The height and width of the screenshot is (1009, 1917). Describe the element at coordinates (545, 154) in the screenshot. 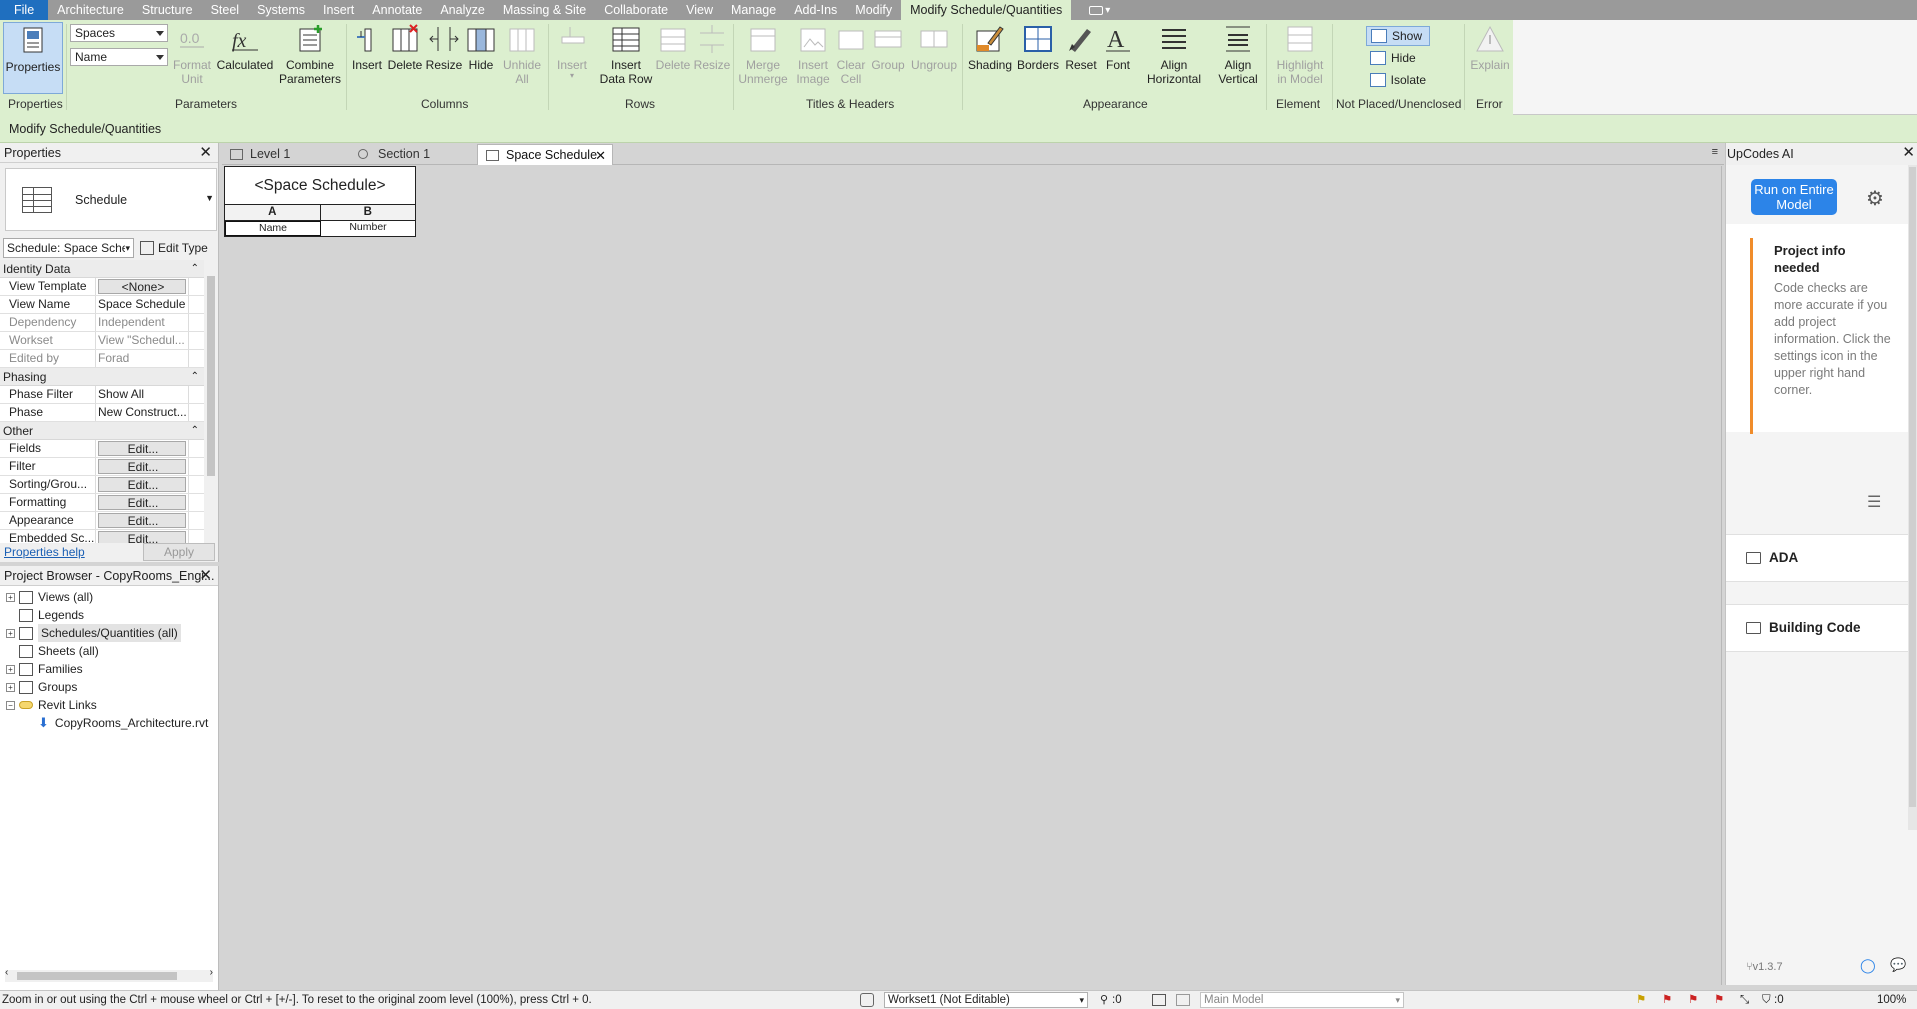

I see `tab-space-schedule: Space Schedule ✕` at that location.